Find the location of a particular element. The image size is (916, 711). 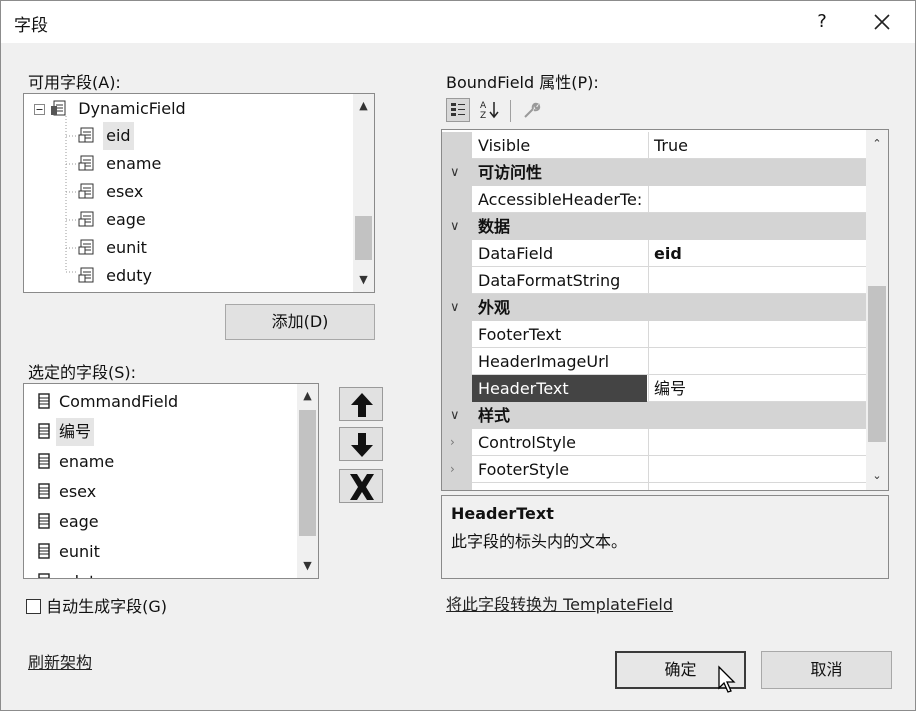

tree-item-esex: esex is located at coordinates (112, 192).